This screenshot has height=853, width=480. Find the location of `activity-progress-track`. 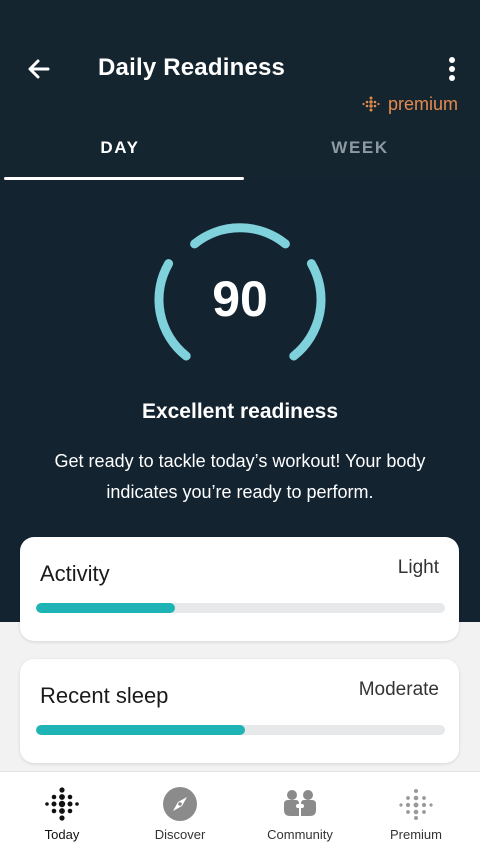

activity-progress-track is located at coordinates (240, 608).